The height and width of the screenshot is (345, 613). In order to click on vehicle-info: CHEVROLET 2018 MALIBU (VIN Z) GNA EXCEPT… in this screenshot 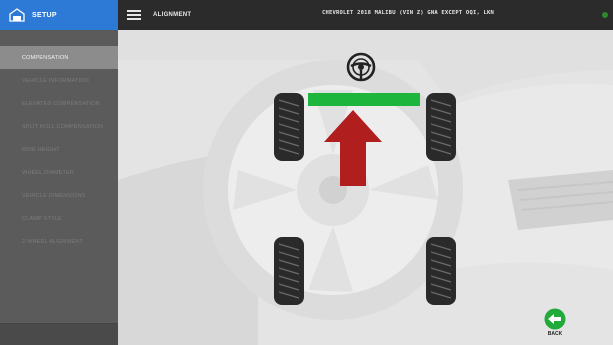, I will do `click(408, 13)`.